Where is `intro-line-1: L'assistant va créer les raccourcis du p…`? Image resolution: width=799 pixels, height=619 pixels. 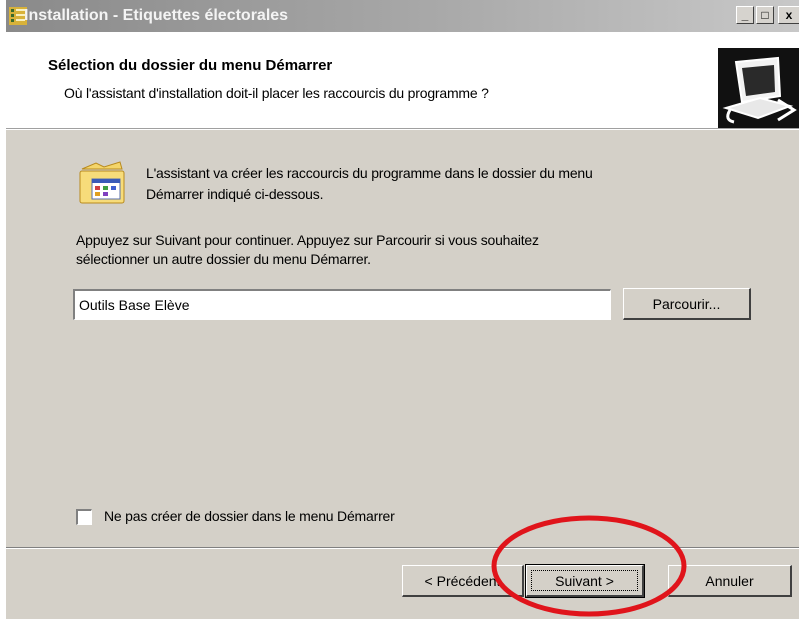 intro-line-1: L'assistant va créer les raccourcis du p… is located at coordinates (369, 173).